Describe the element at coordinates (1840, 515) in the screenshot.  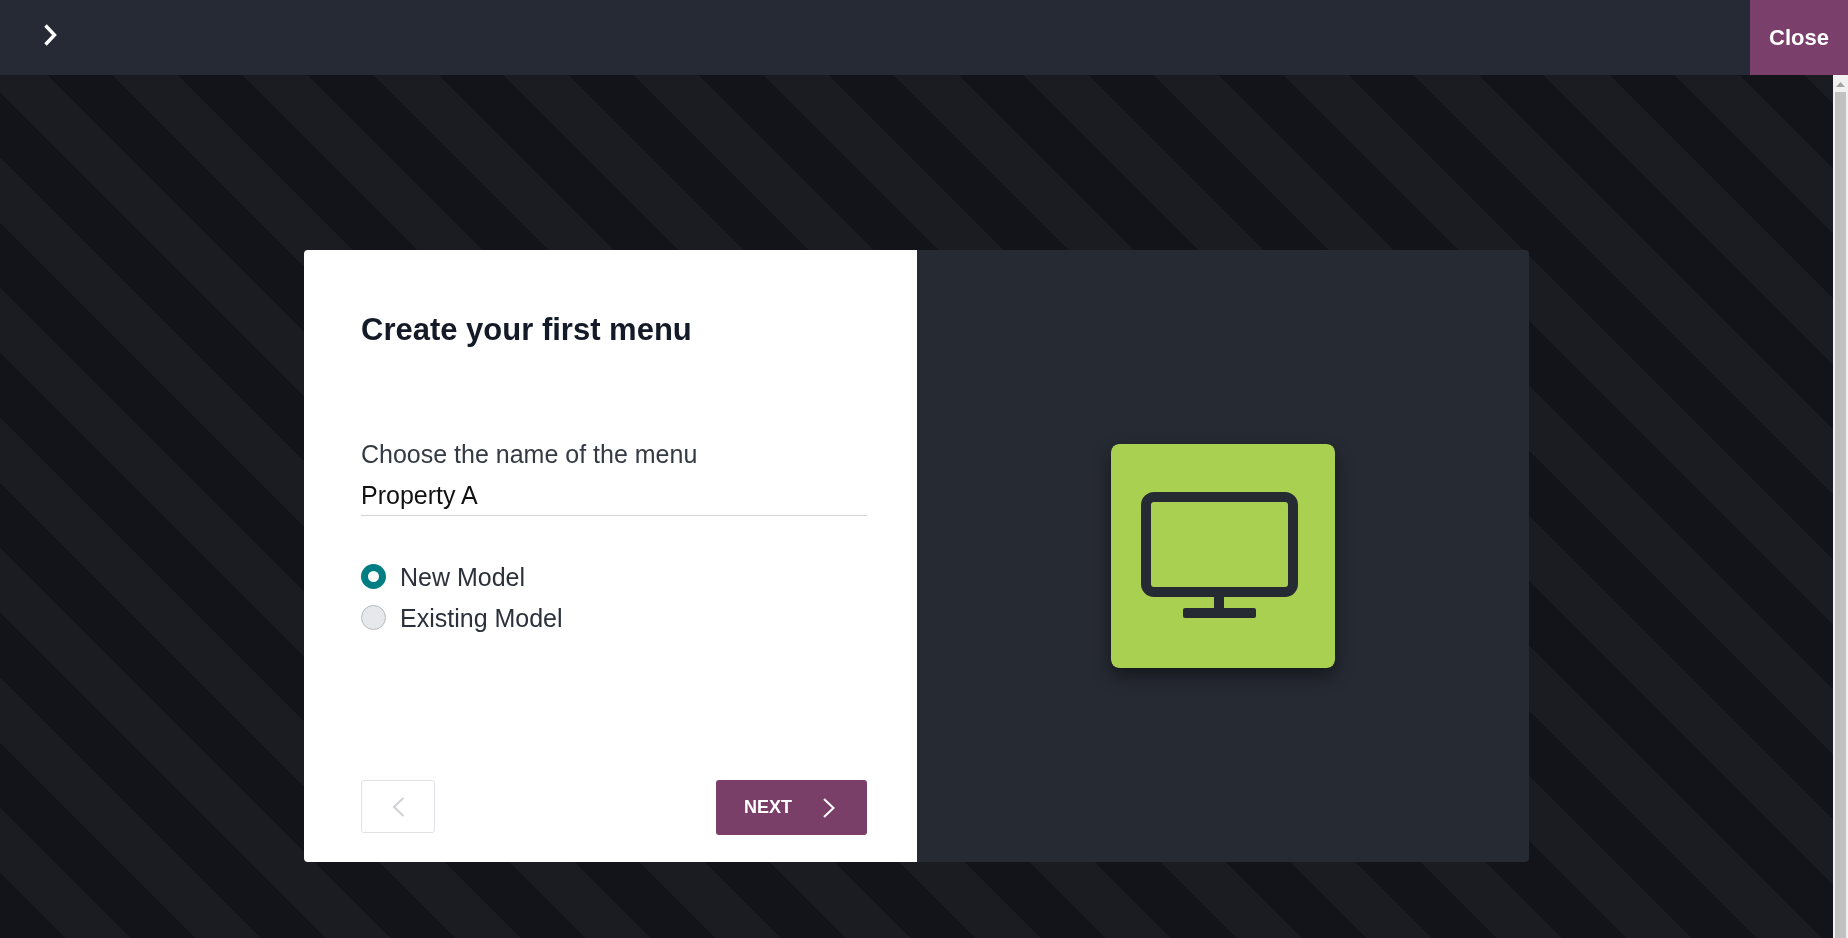
I see `scrollbar-thumb` at that location.